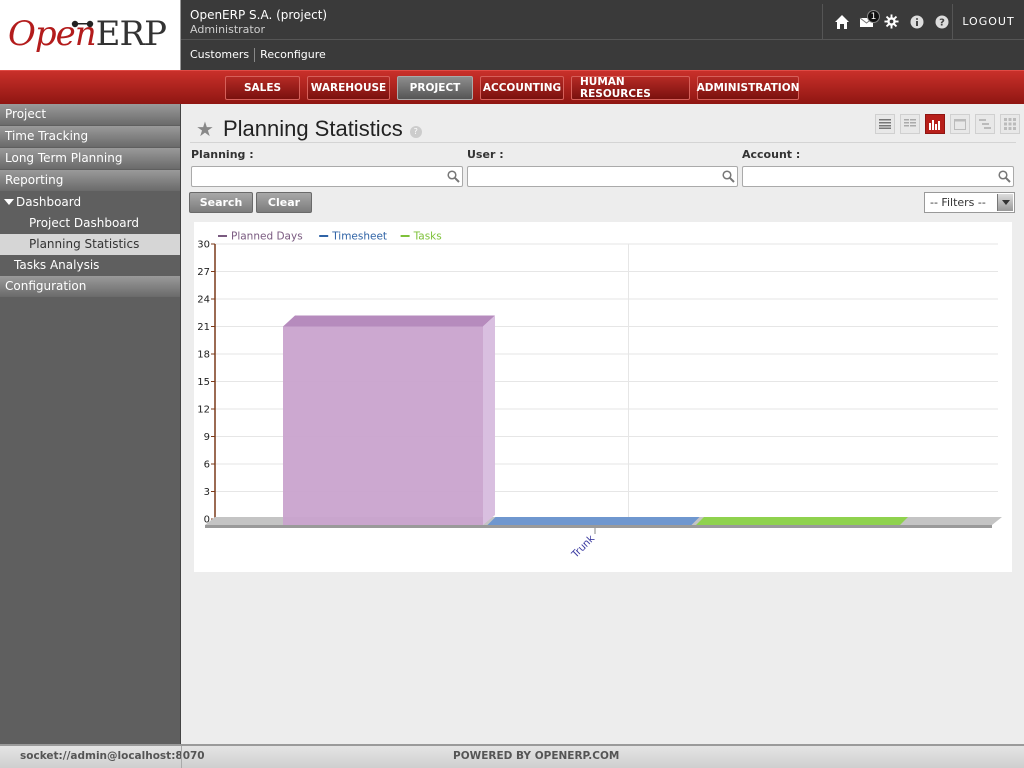 Image resolution: width=1024 pixels, height=768 pixels. What do you see at coordinates (435, 88) in the screenshot?
I see `menu-project: PROJECT` at bounding box center [435, 88].